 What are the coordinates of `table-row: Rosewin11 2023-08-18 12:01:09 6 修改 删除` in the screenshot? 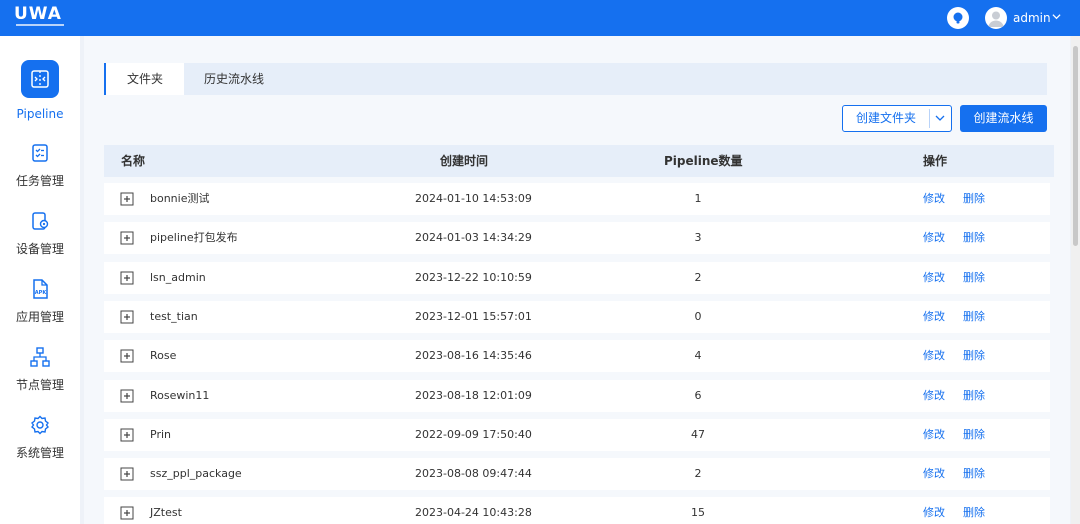 It's located at (577, 396).